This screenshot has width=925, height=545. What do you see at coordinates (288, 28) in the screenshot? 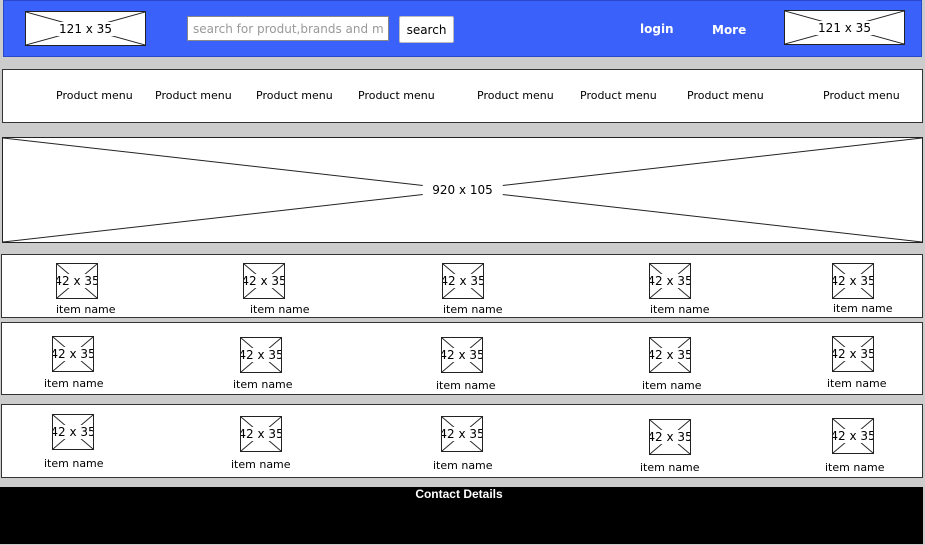
I see `search-input` at bounding box center [288, 28].